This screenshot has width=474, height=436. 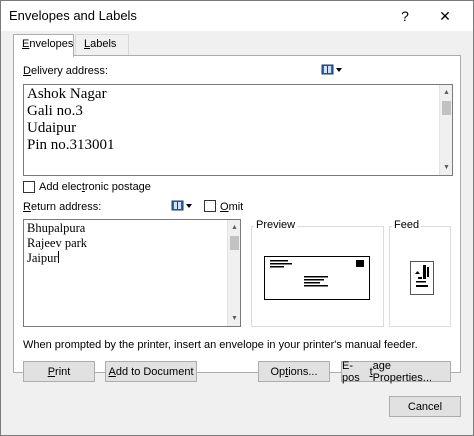 I want to click on delivery-line-1: Ashok Nagar, so click(x=67, y=94).